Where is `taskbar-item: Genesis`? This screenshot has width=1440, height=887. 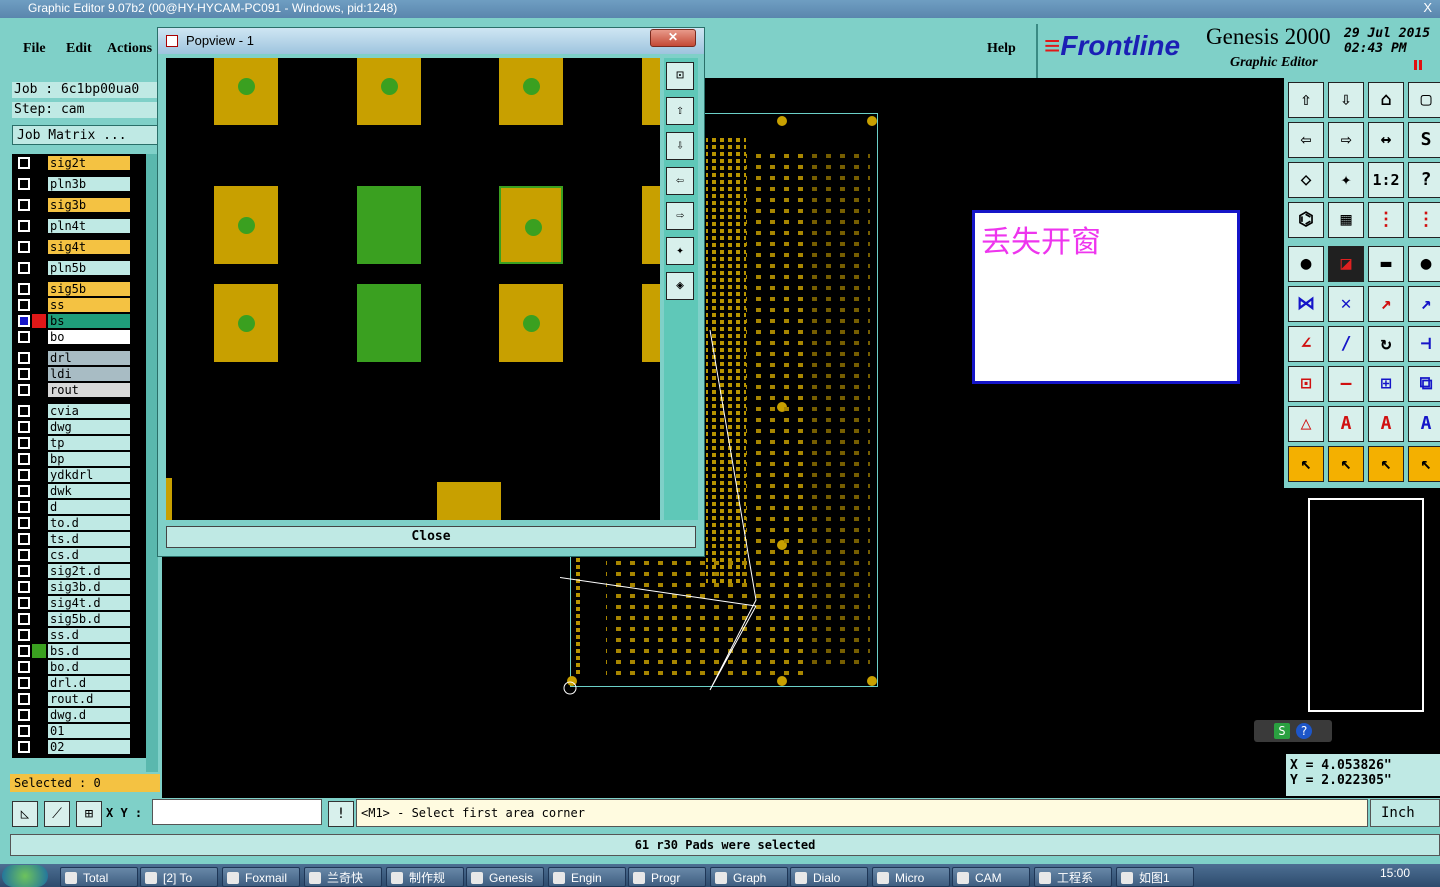 taskbar-item: Genesis is located at coordinates (505, 877).